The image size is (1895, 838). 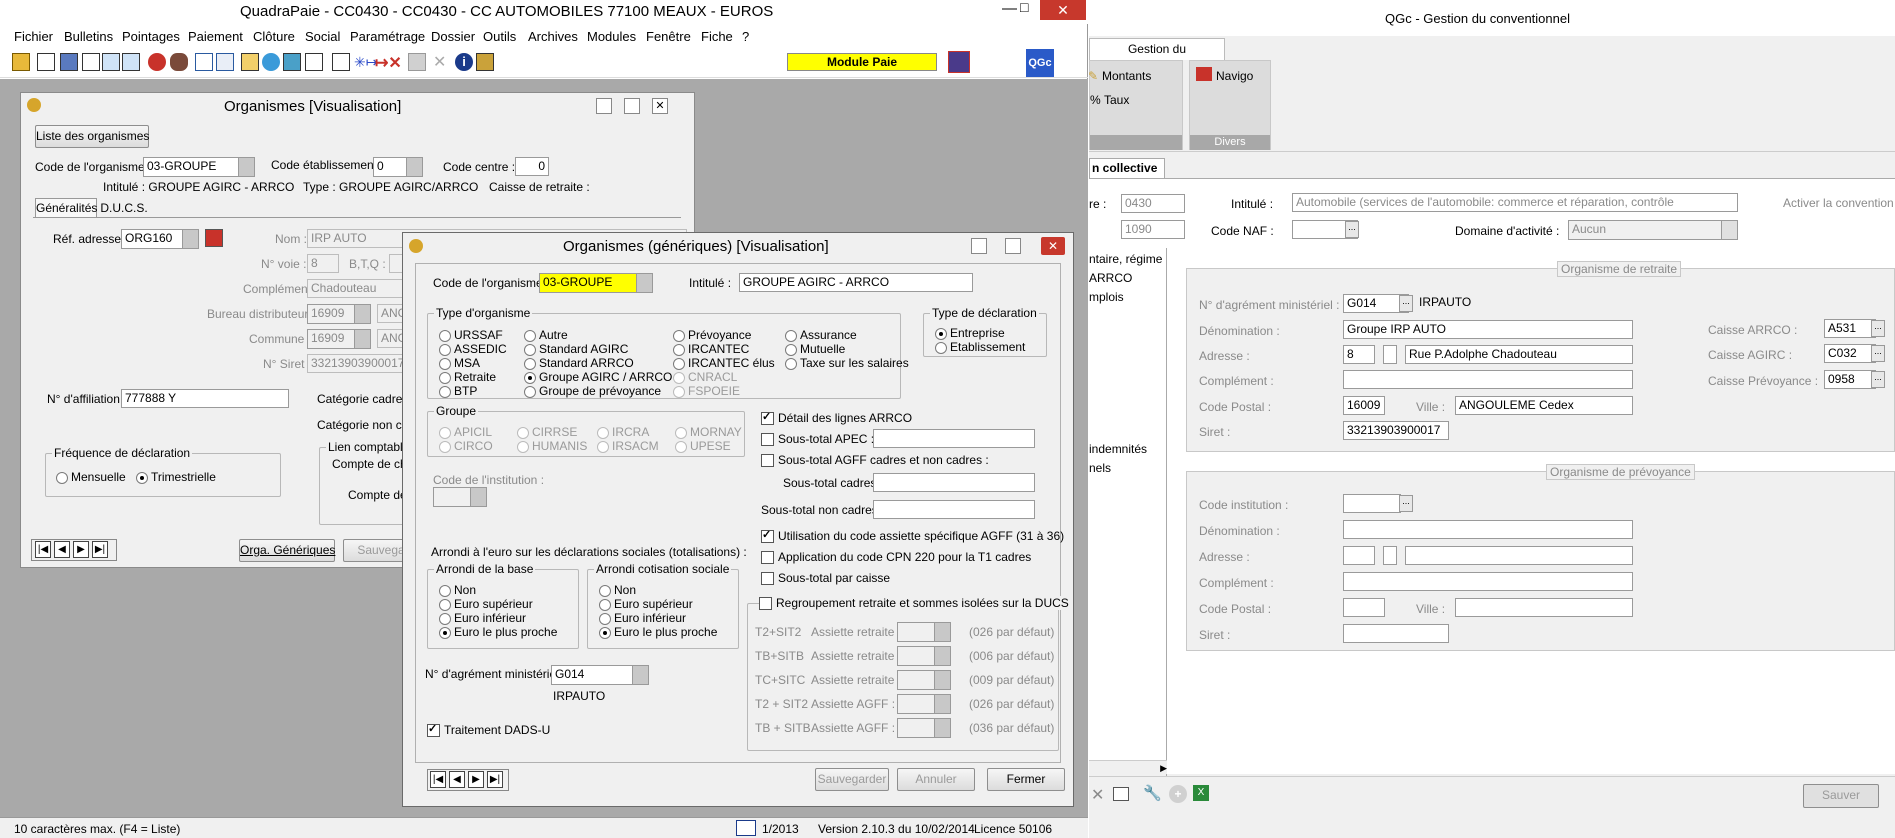 I want to click on base-sup-radio: Euro supérieur, so click(x=486, y=604).